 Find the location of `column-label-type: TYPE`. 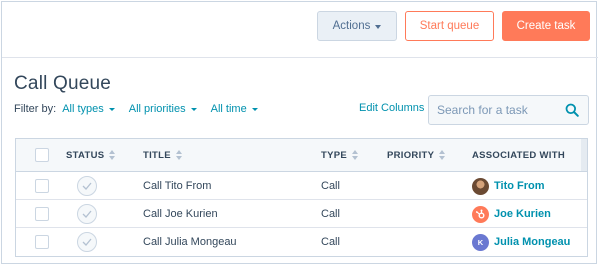

column-label-type: TYPE is located at coordinates (334, 155).